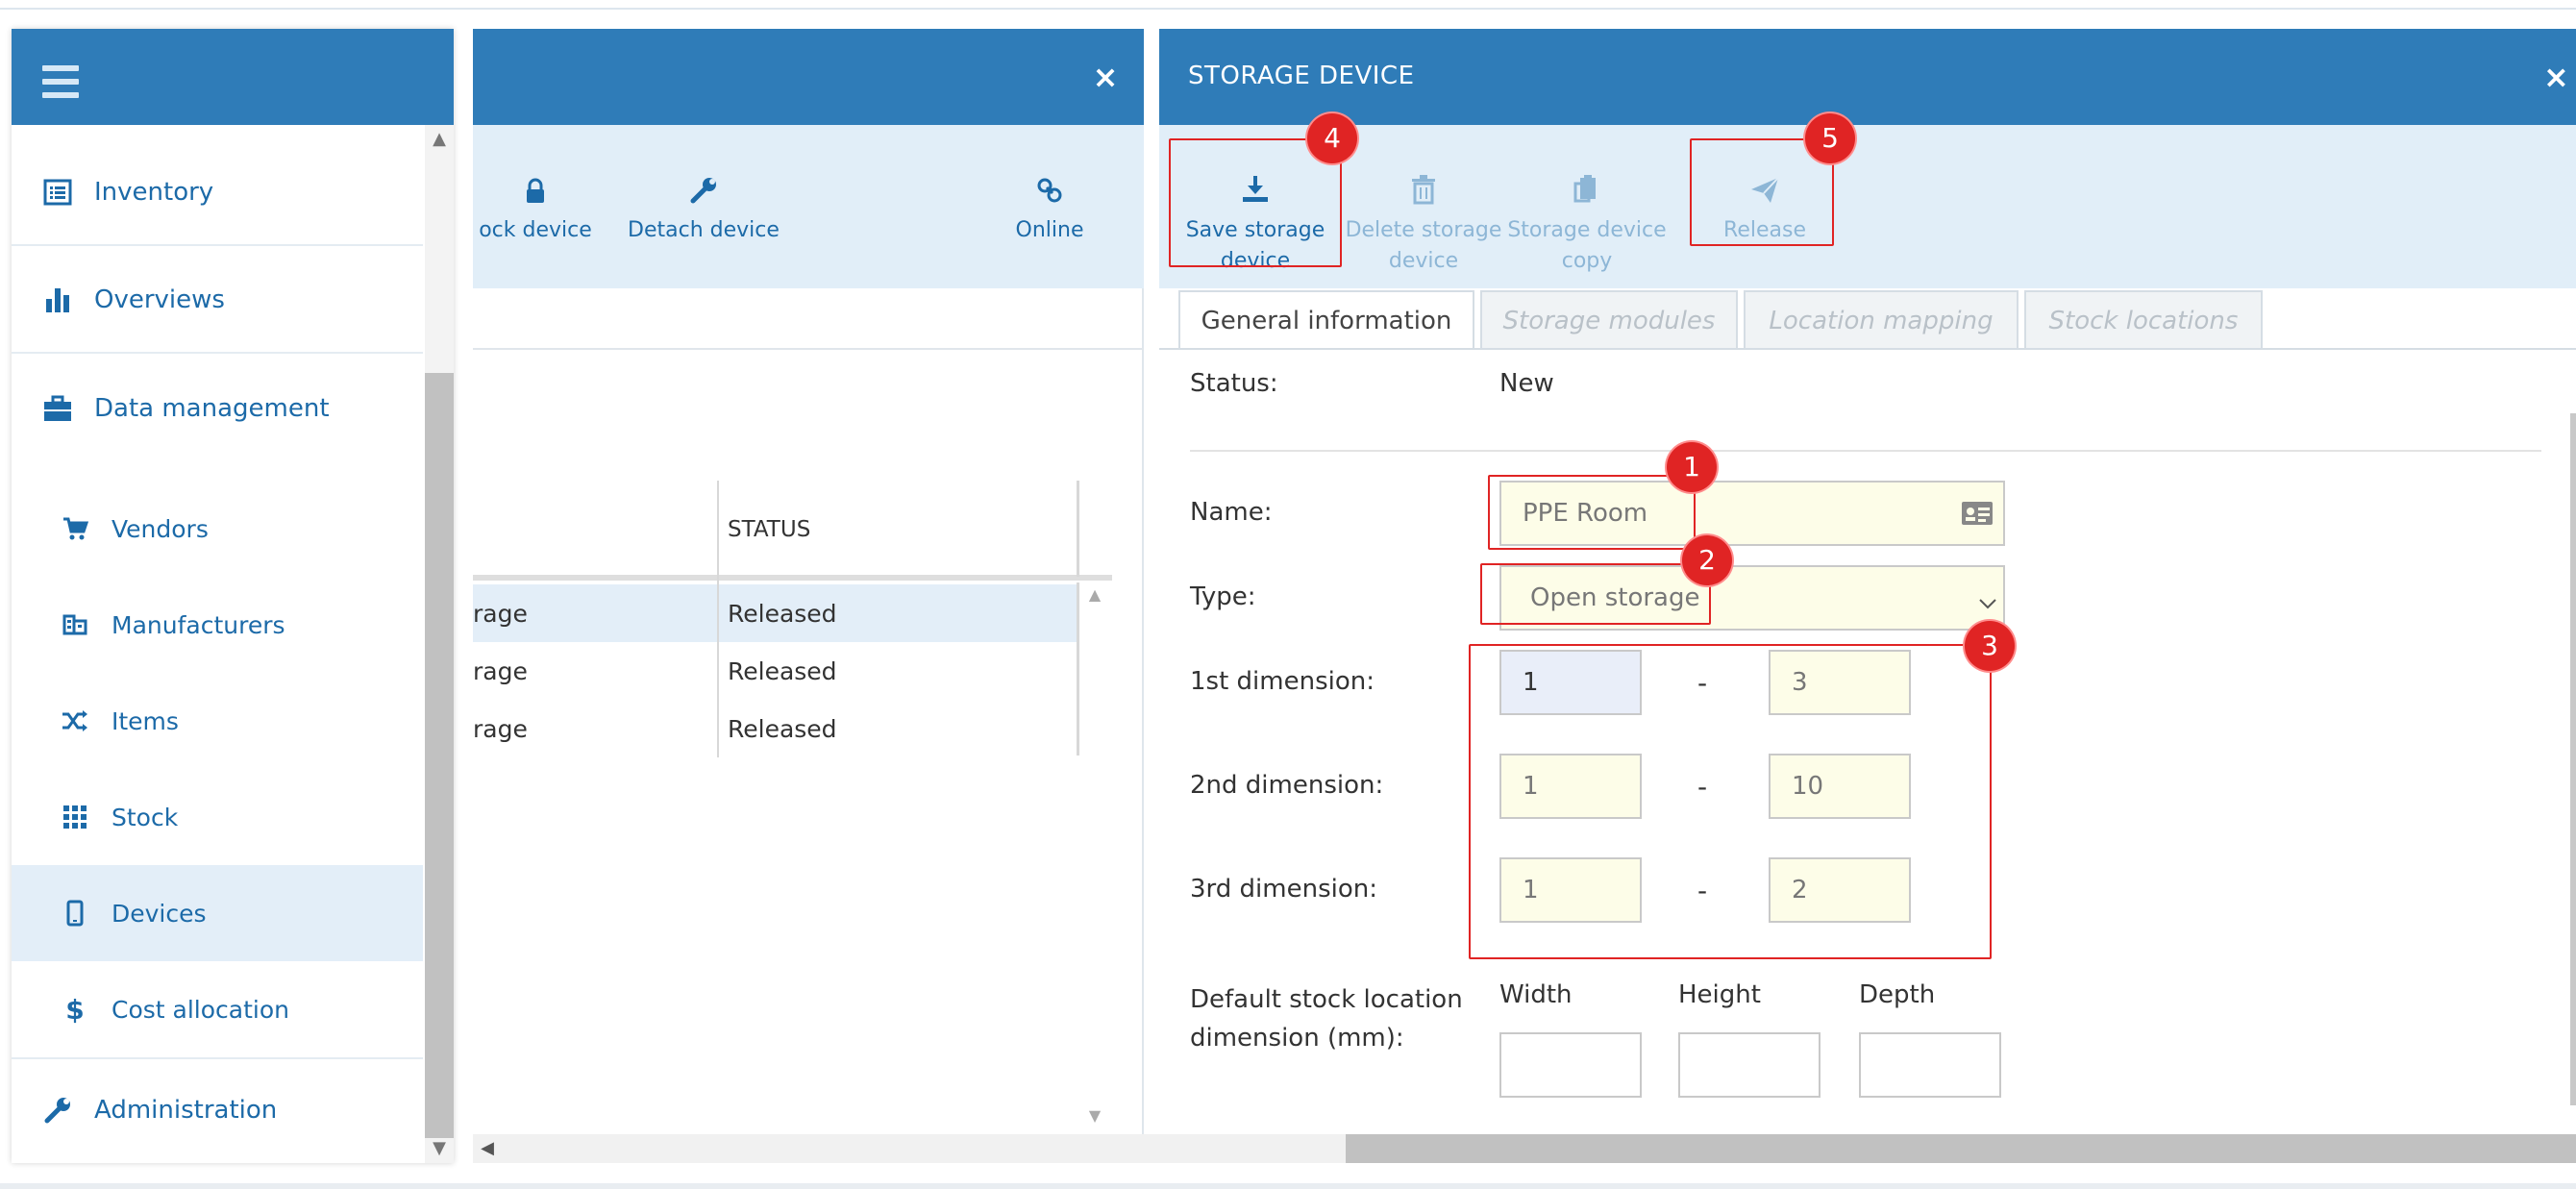  I want to click on copy-label-line1: Storage device, so click(1587, 230).